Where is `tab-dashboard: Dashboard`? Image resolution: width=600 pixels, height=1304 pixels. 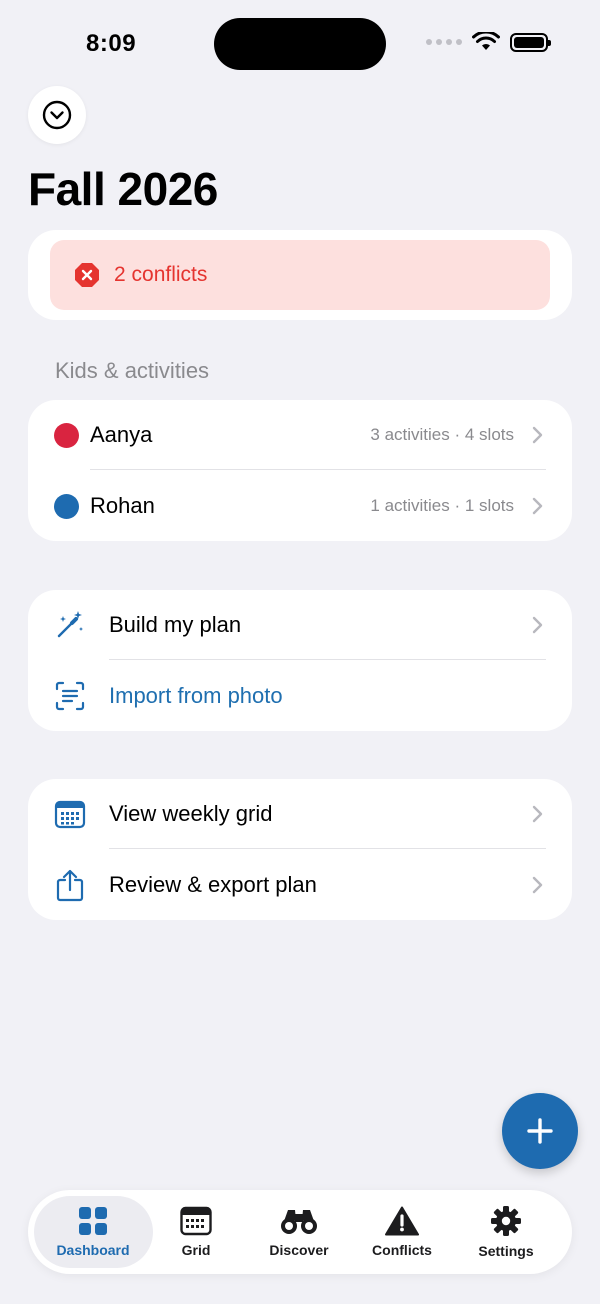
tab-dashboard: Dashboard is located at coordinates (93, 1232).